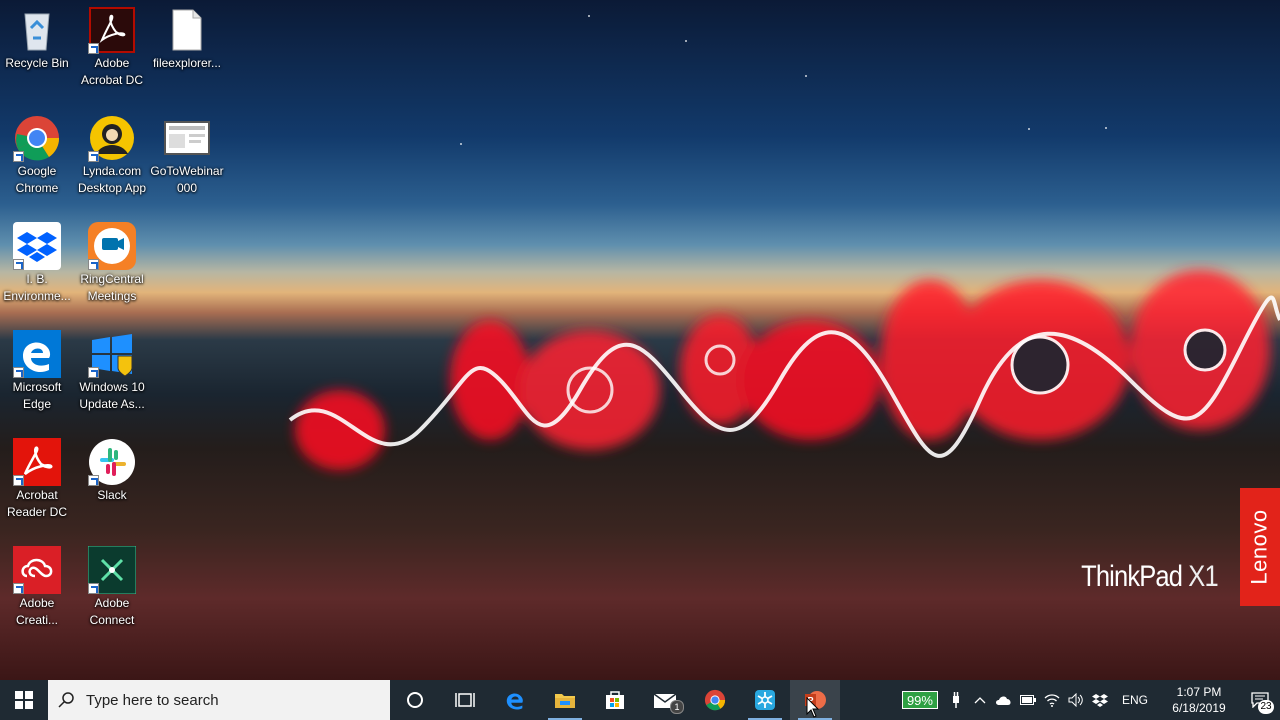 The width and height of the screenshot is (1280, 720). I want to click on thinkpad-label: ThinkPad, so click(1132, 576).